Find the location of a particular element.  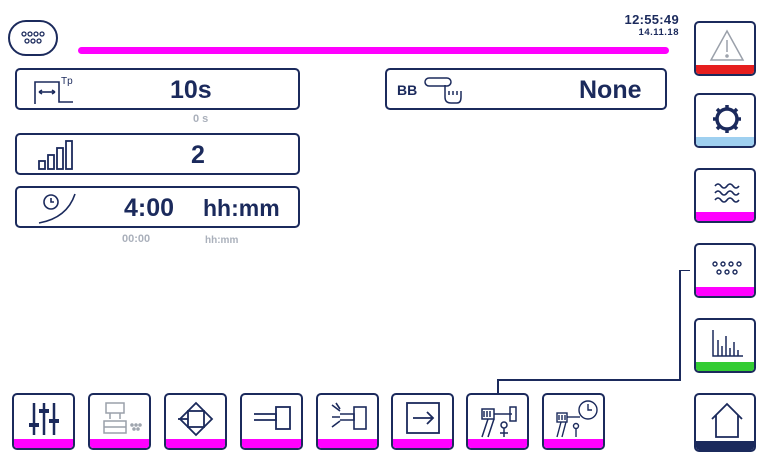

toolbar-valve-button is located at coordinates (119, 421).